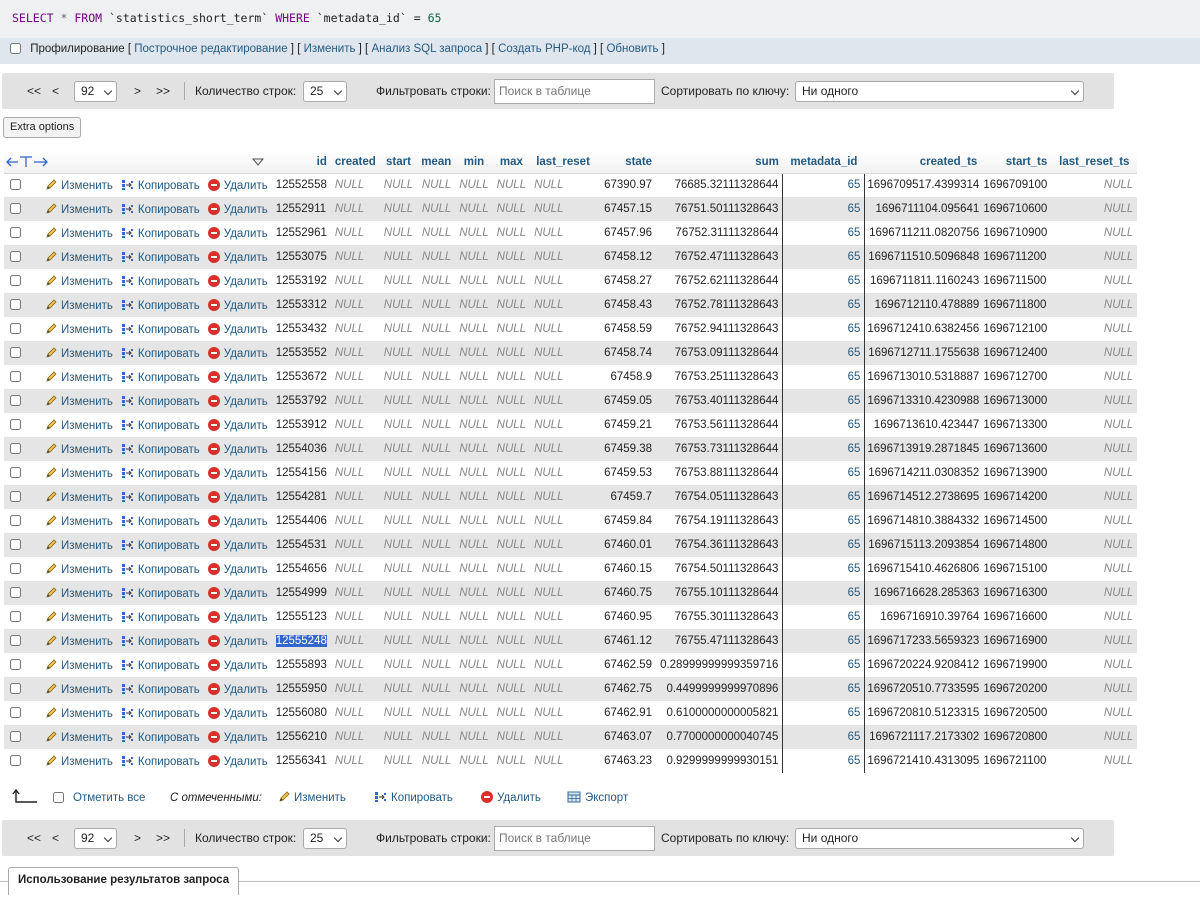 The image size is (1200, 897). I want to click on column-header-last-reset-ts: last_reset_ts, so click(1094, 163).